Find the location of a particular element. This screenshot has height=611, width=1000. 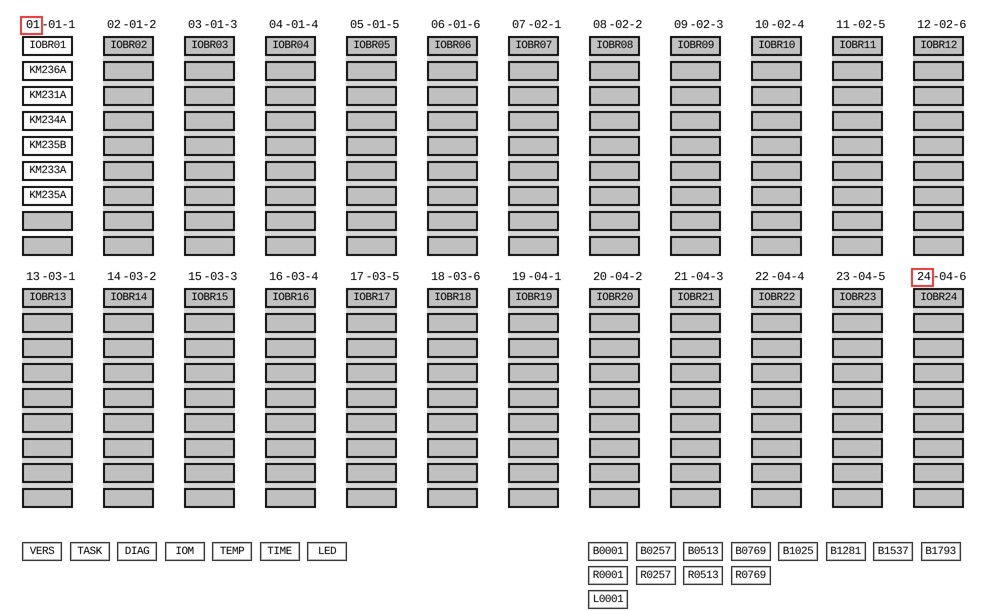

rack-number: 20 is located at coordinates (600, 277).